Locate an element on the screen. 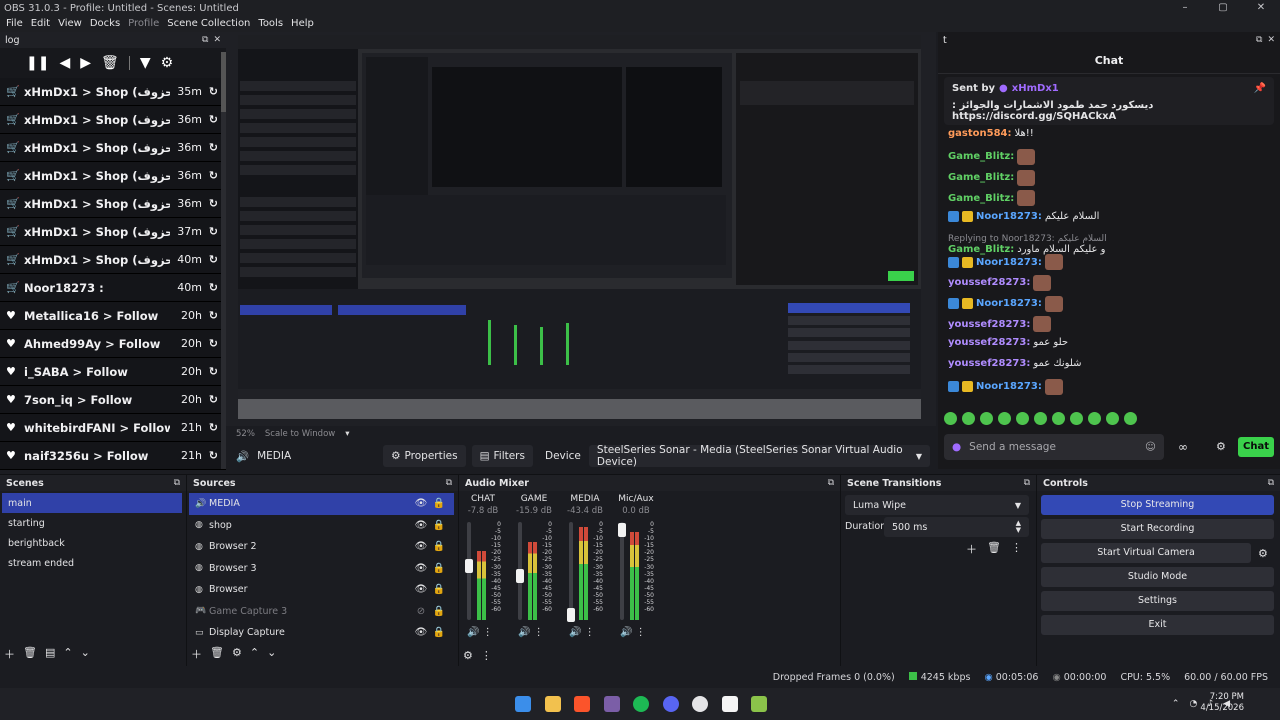 The image size is (1280, 720). menu-view: View is located at coordinates (70, 24).